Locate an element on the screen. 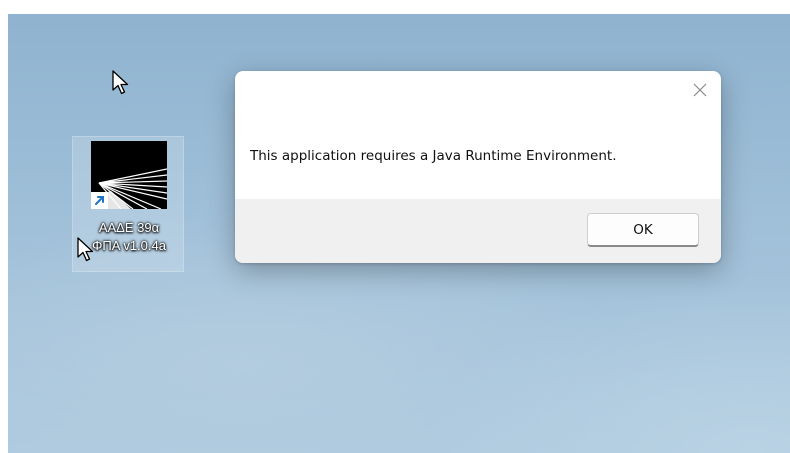 The image size is (790, 453). shortcut-arrow-icon is located at coordinates (99, 200).